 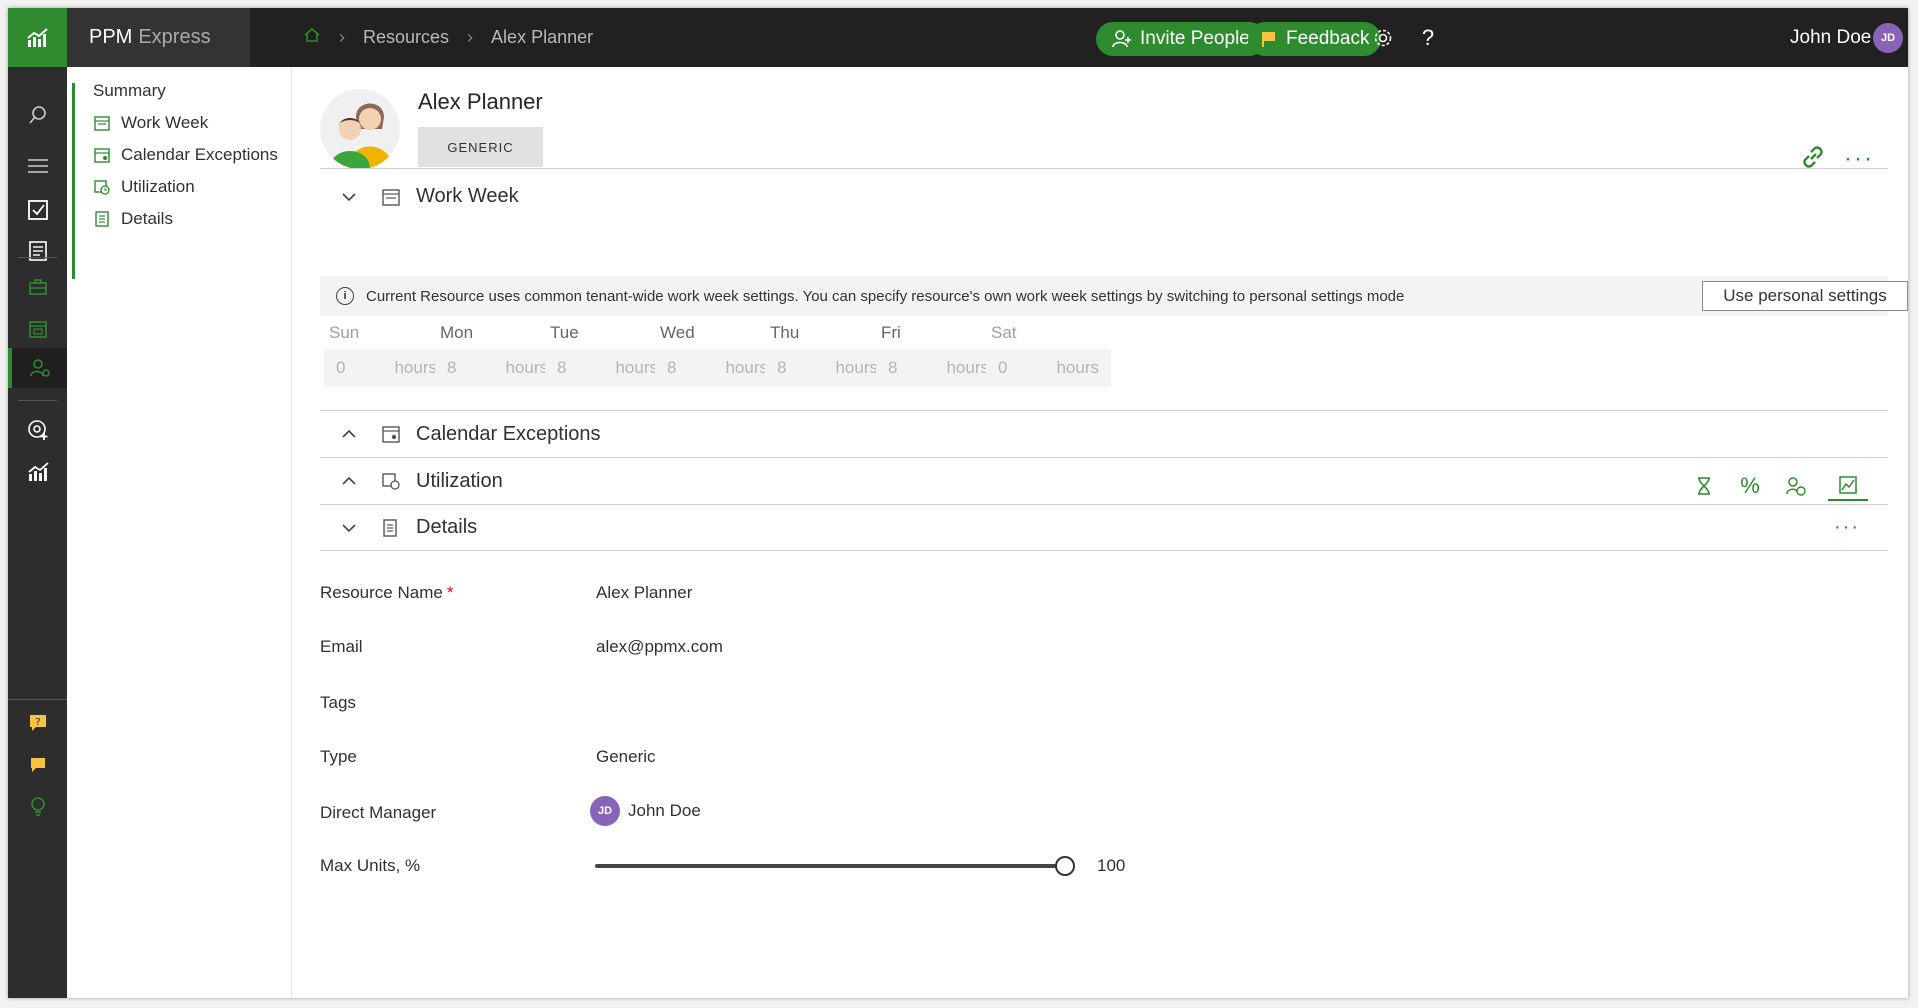 I want to click on percent-icon: %, so click(x=1750, y=486).